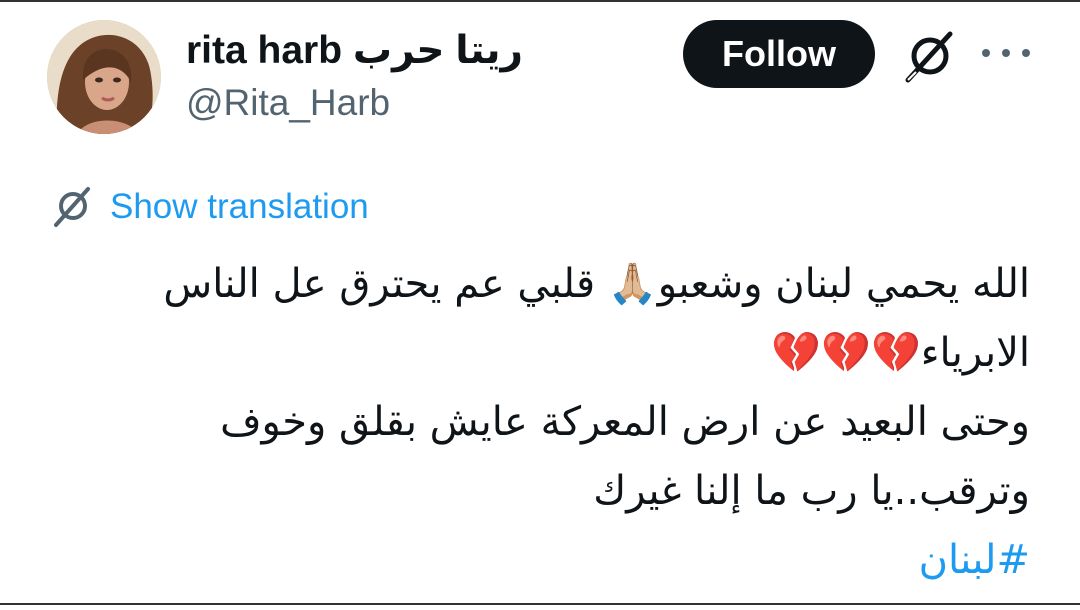 The height and width of the screenshot is (610, 1080). I want to click on top-border, so click(540, 1).